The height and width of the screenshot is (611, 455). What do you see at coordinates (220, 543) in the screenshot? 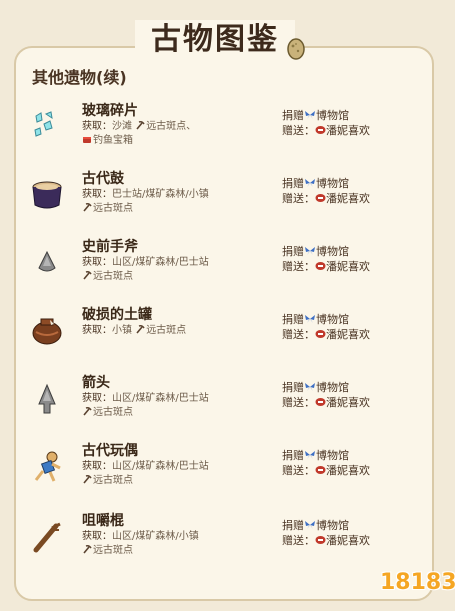
I see `artifact-item-chewing-stick: 咀嚼棍 获取：山区/煤矿森林/小镇 远古斑点 捐赠 博物馆 赠送： 潘妮喜欢` at bounding box center [220, 543].